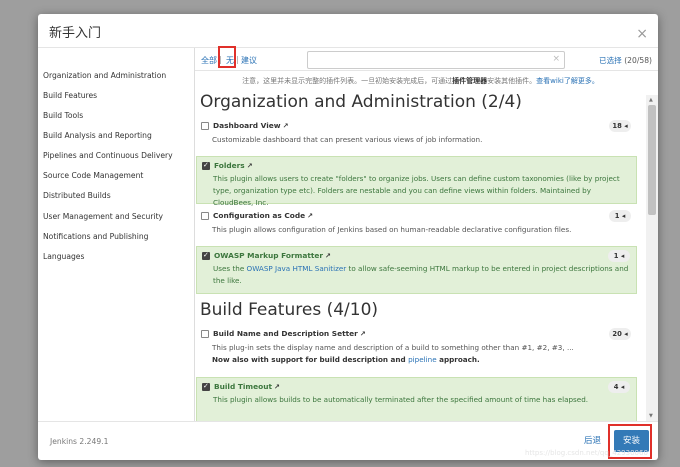  I want to click on plugin-name: Build Timeout ↗, so click(247, 386).